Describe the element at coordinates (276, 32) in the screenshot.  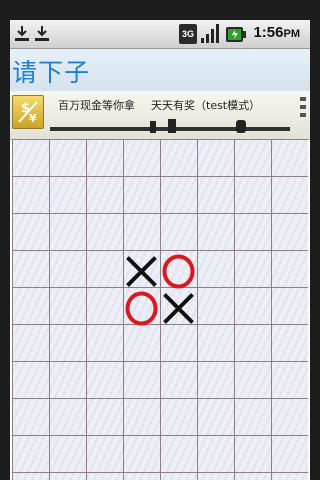
I see `status-clock: 1:56PM` at that location.